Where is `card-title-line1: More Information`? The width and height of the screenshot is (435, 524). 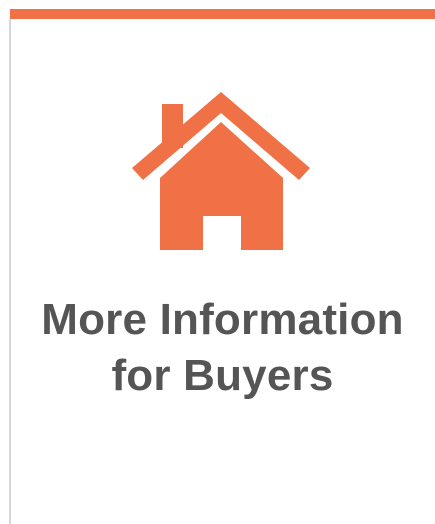 card-title-line1: More Information is located at coordinates (222, 319).